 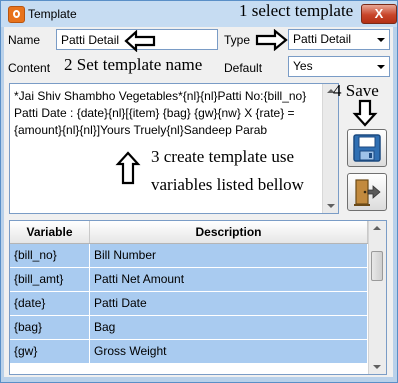 I want to click on table-row: {bill_no} Bill Number, so click(x=189, y=256).